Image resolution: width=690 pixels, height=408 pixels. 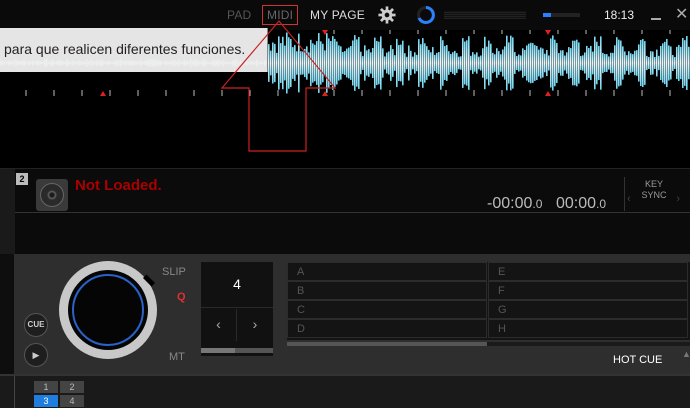 What do you see at coordinates (280, 15) in the screenshot?
I see `nav-midi: MIDI` at bounding box center [280, 15].